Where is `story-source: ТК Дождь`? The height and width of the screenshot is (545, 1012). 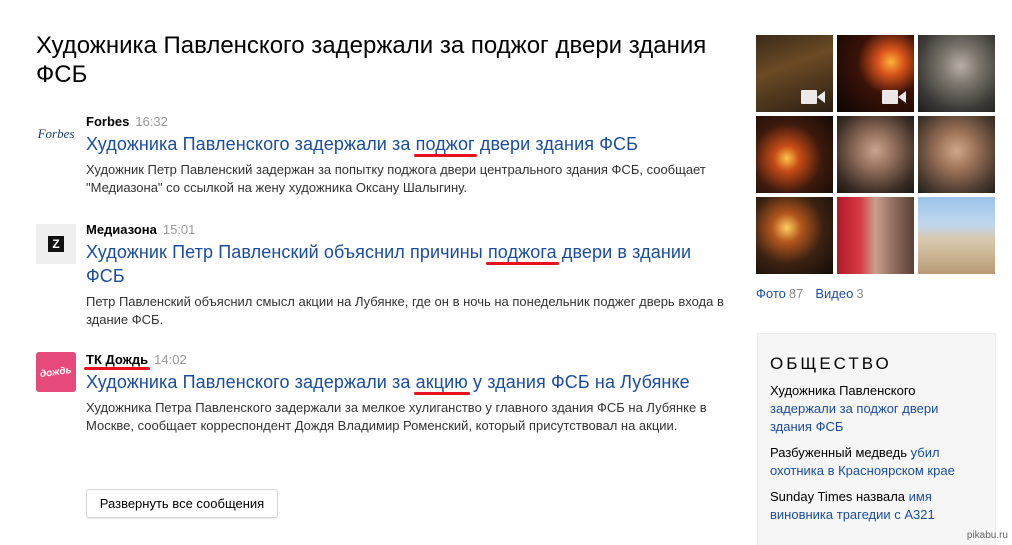 story-source: ТК Дождь is located at coordinates (117, 361).